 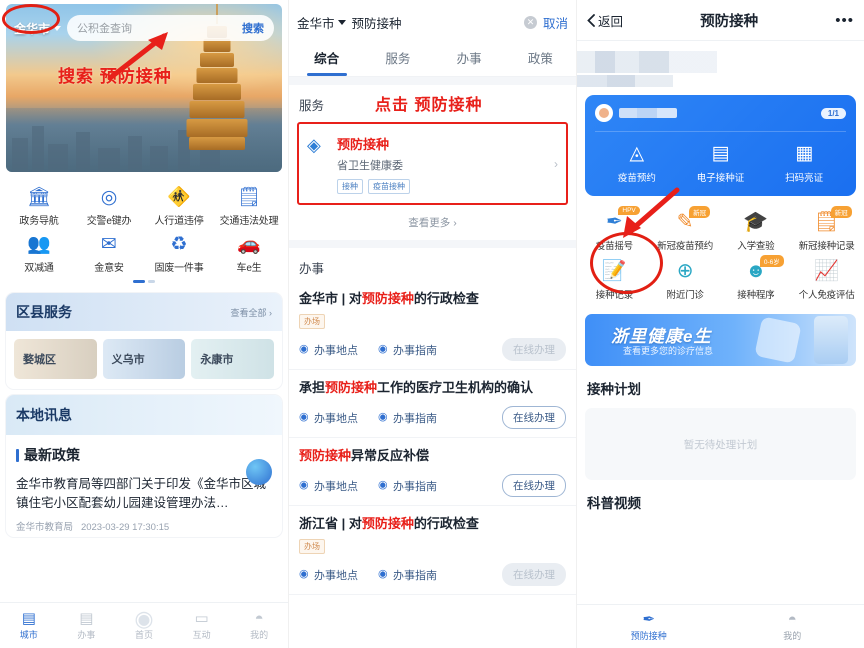 I want to click on quick-item-人行道违停: 🚸 人行道违停, so click(x=179, y=205).